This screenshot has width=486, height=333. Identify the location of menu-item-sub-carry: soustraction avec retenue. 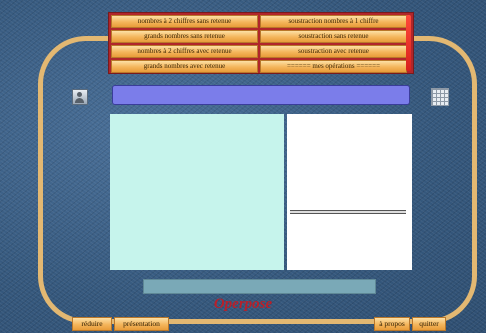
(333, 51).